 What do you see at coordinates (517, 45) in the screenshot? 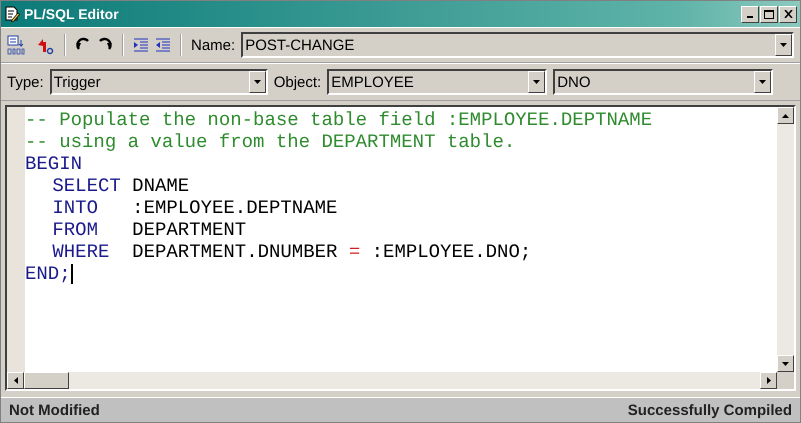
I see `name-dropdown: POST-CHANGE` at bounding box center [517, 45].